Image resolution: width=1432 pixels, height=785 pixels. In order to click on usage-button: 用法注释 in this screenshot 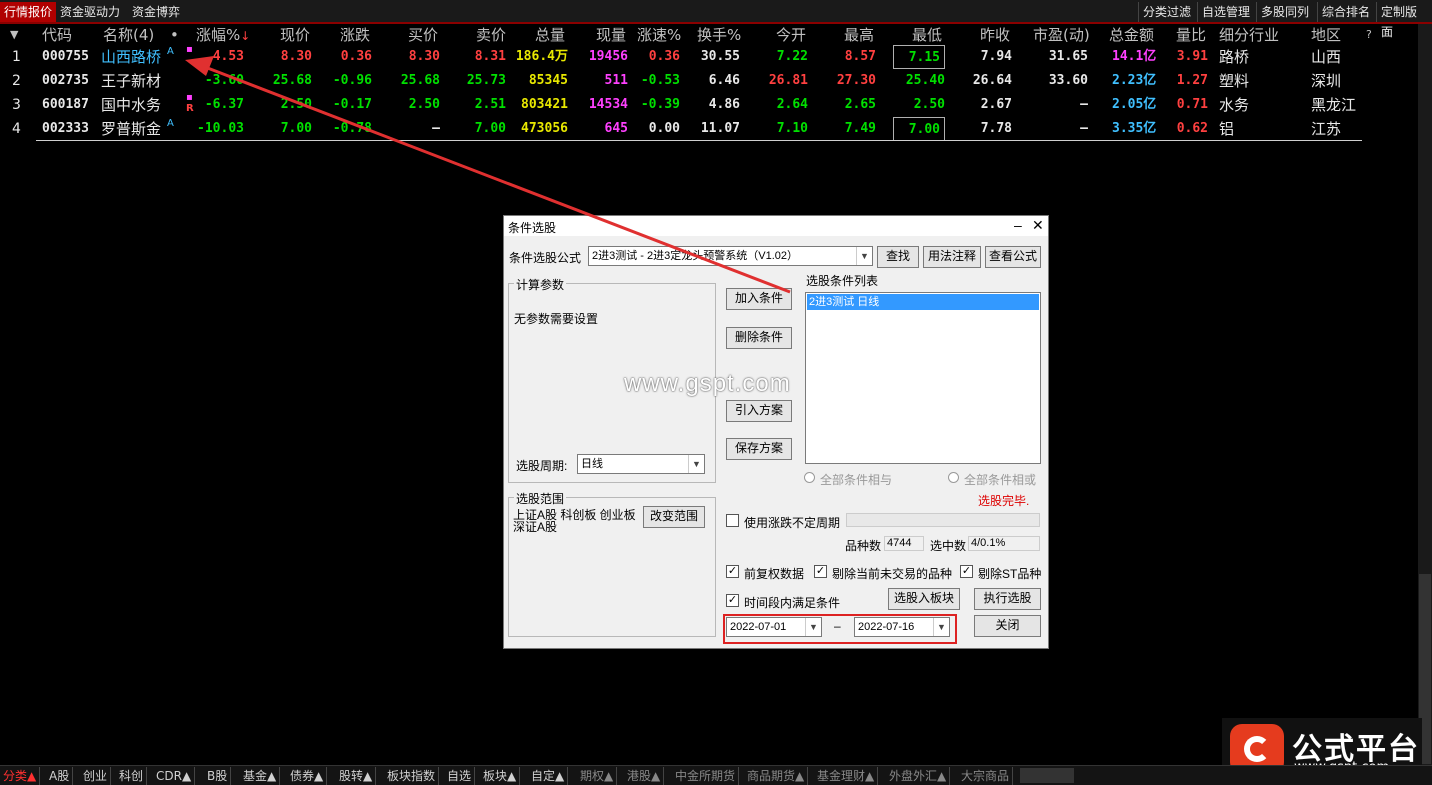, I will do `click(952, 257)`.